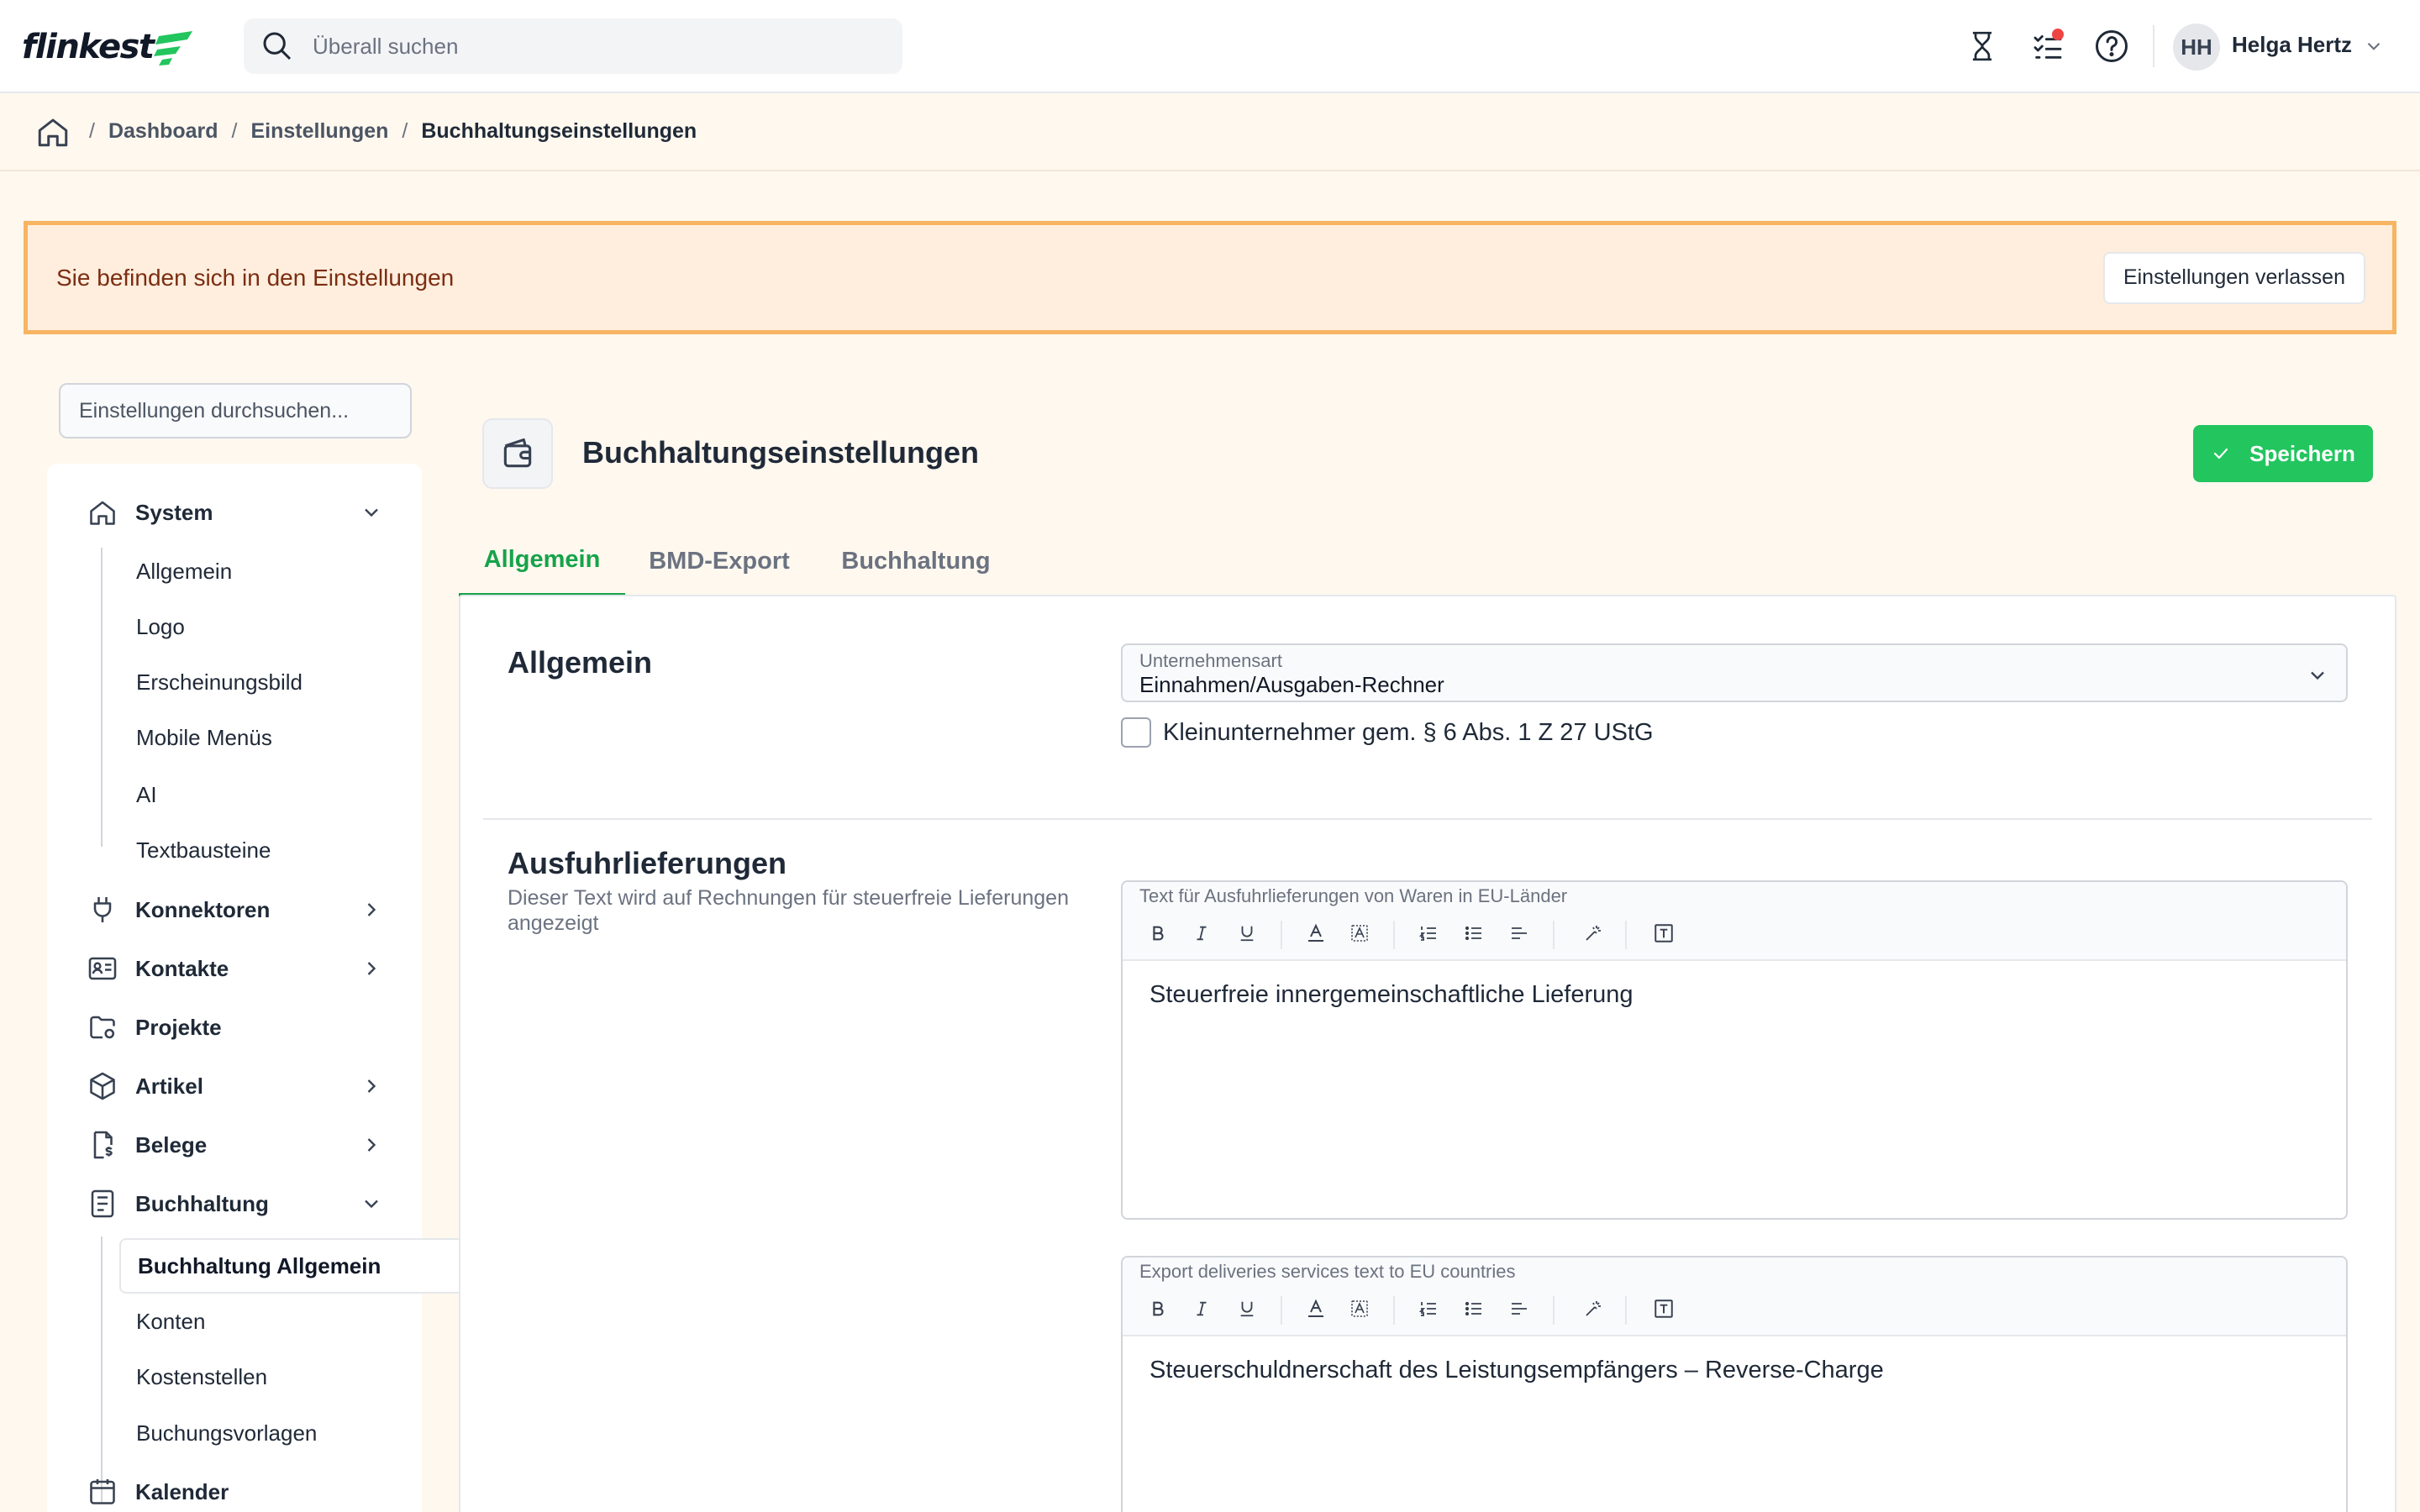 Image resolution: width=2420 pixels, height=1512 pixels. I want to click on home-icon, so click(53, 132).